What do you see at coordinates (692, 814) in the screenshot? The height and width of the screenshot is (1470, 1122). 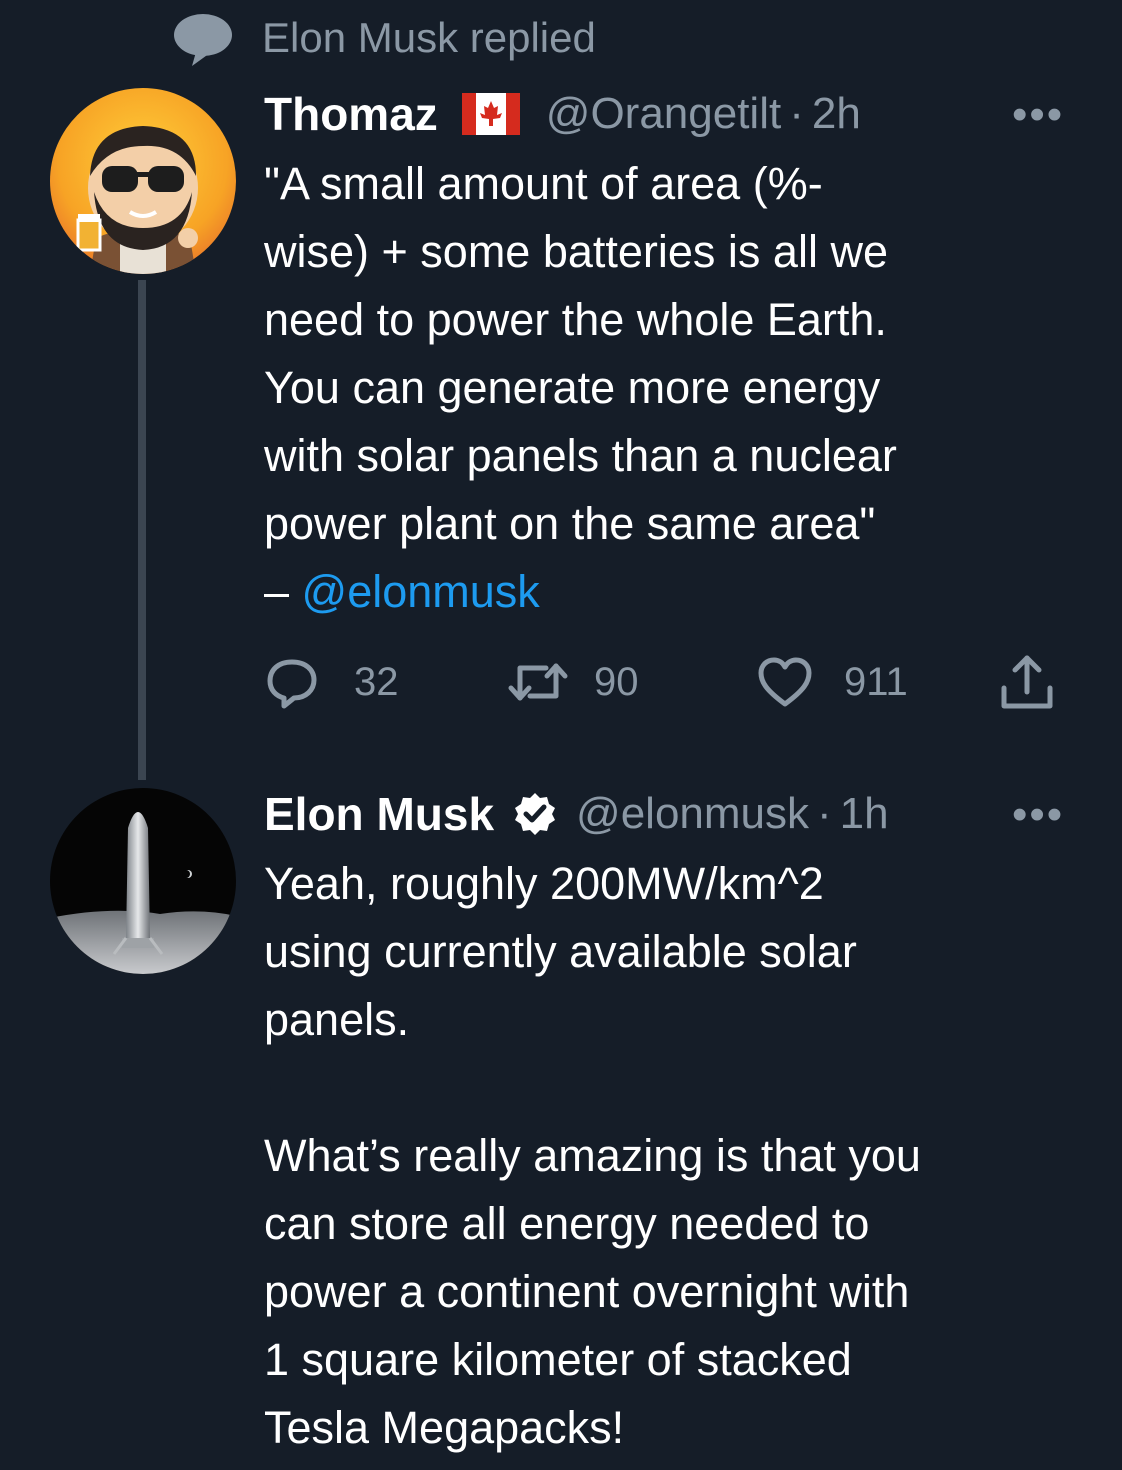 I see `author-handle: @elonmusk` at bounding box center [692, 814].